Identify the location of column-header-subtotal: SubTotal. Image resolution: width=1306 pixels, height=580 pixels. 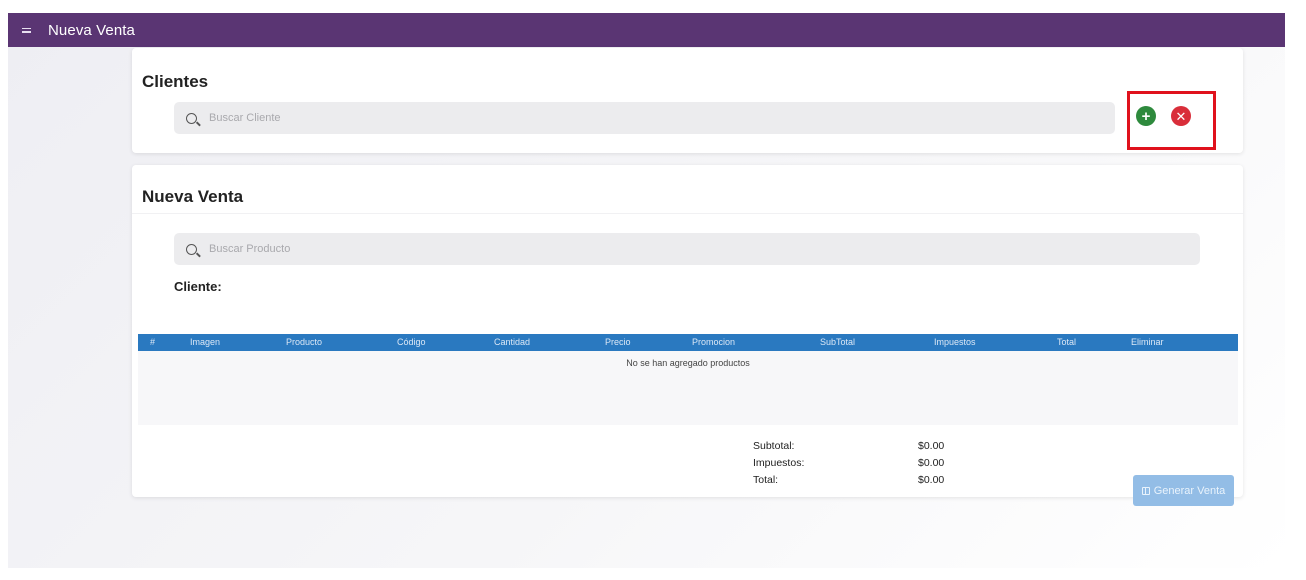
(838, 342).